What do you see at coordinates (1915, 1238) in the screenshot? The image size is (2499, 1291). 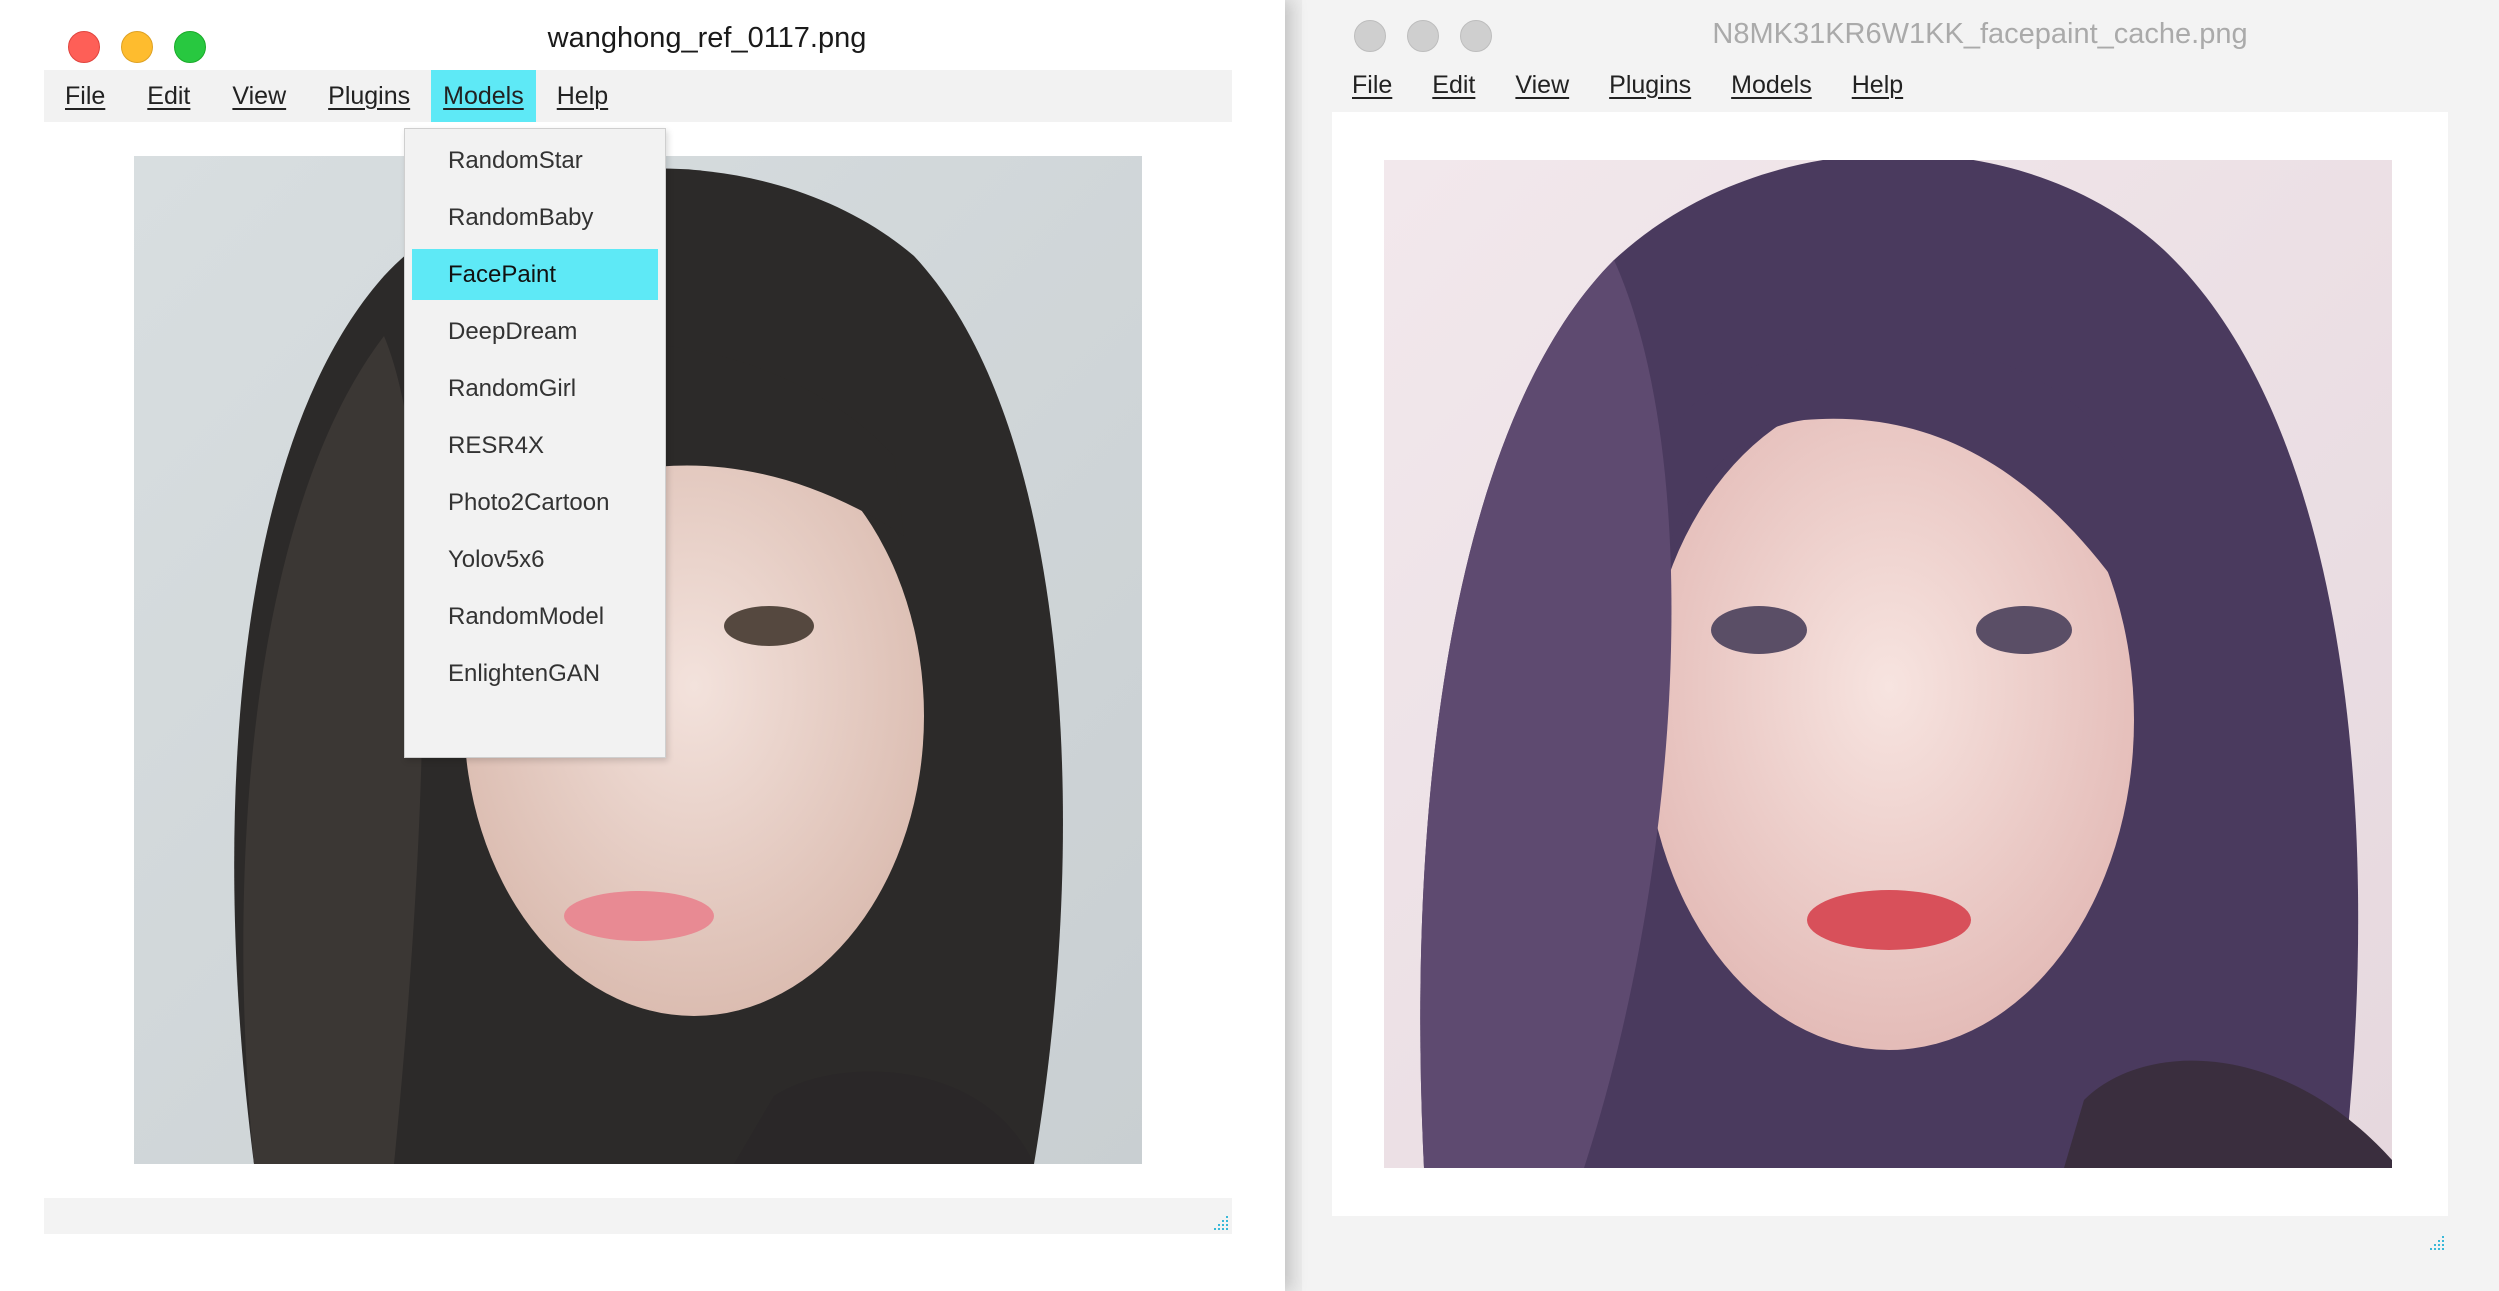 I see `right-statusbar` at bounding box center [1915, 1238].